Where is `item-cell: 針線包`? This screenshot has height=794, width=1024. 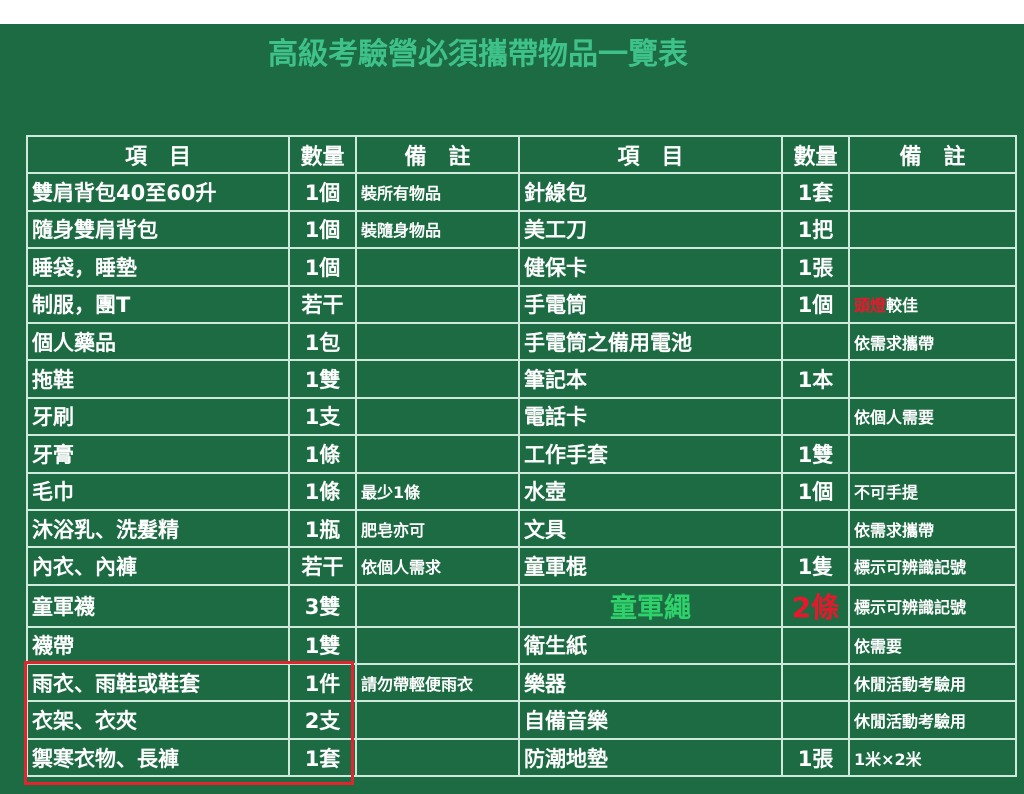
item-cell: 針線包 is located at coordinates (650, 192).